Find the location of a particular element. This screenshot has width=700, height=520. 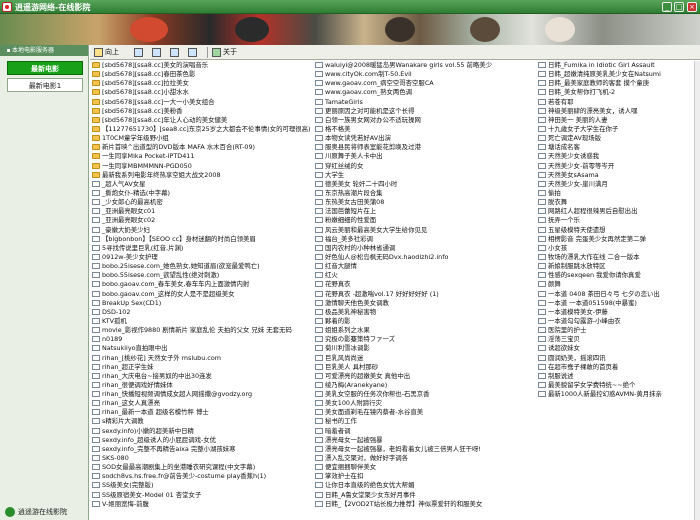

file-item: 制服说述 is located at coordinates (619, 376).